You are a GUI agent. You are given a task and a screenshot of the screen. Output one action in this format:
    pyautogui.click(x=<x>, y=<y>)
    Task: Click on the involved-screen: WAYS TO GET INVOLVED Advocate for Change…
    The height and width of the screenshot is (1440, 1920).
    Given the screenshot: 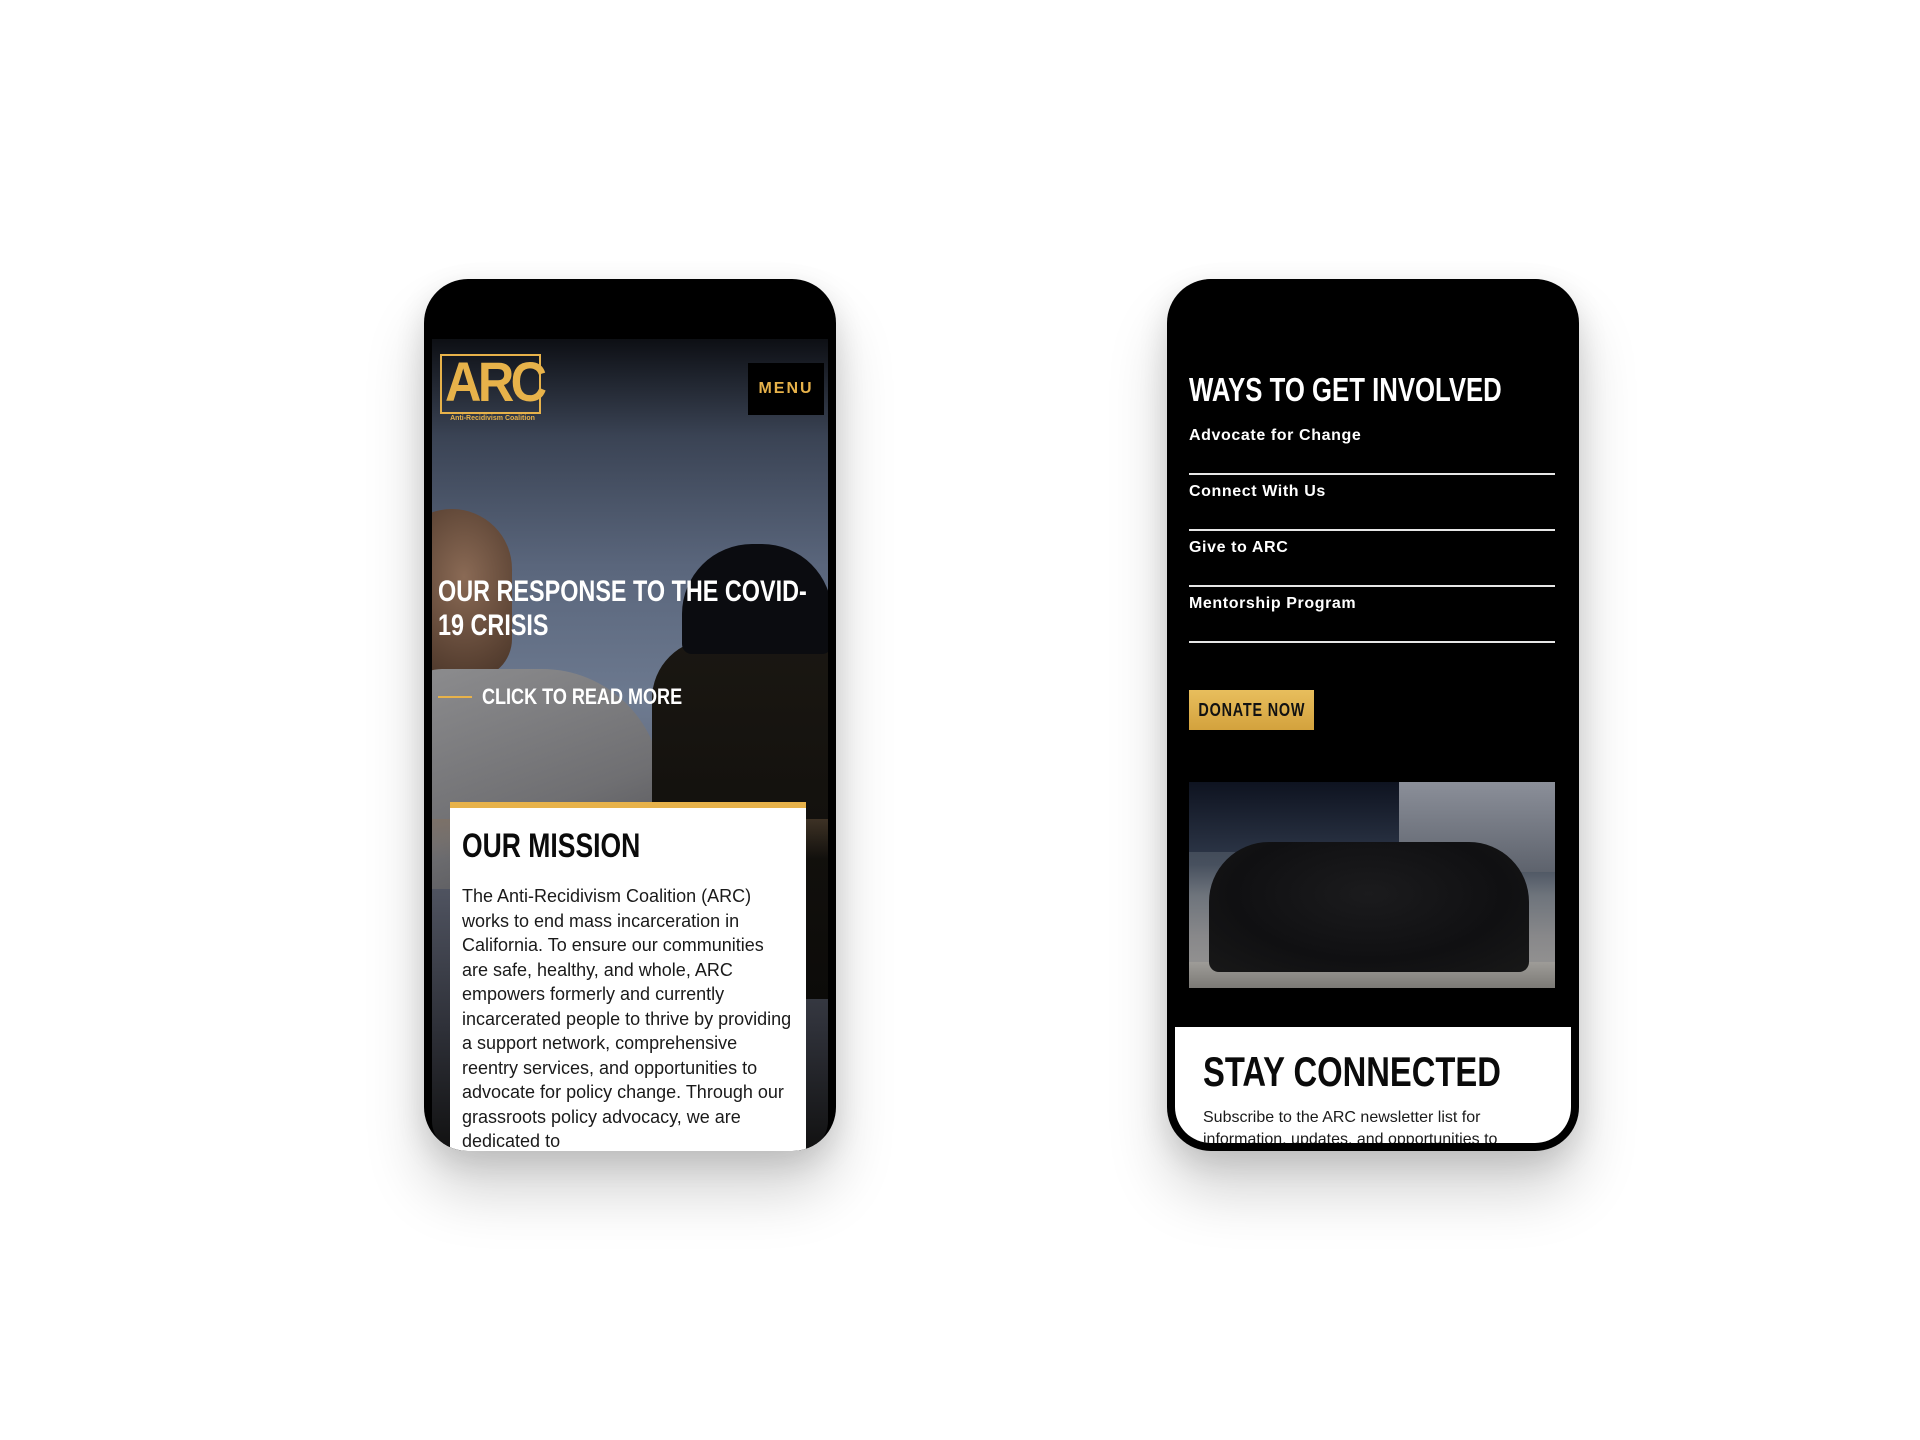 What is the action you would take?
    pyautogui.click(x=1373, y=711)
    